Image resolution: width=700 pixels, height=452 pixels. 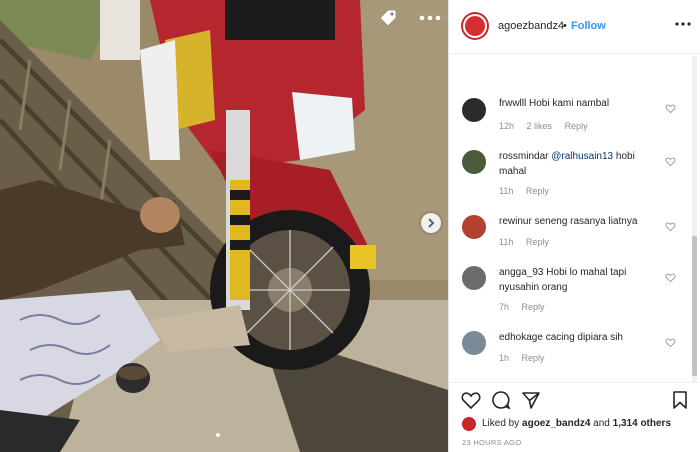 What do you see at coordinates (531, 400) in the screenshot?
I see `share-icon` at bounding box center [531, 400].